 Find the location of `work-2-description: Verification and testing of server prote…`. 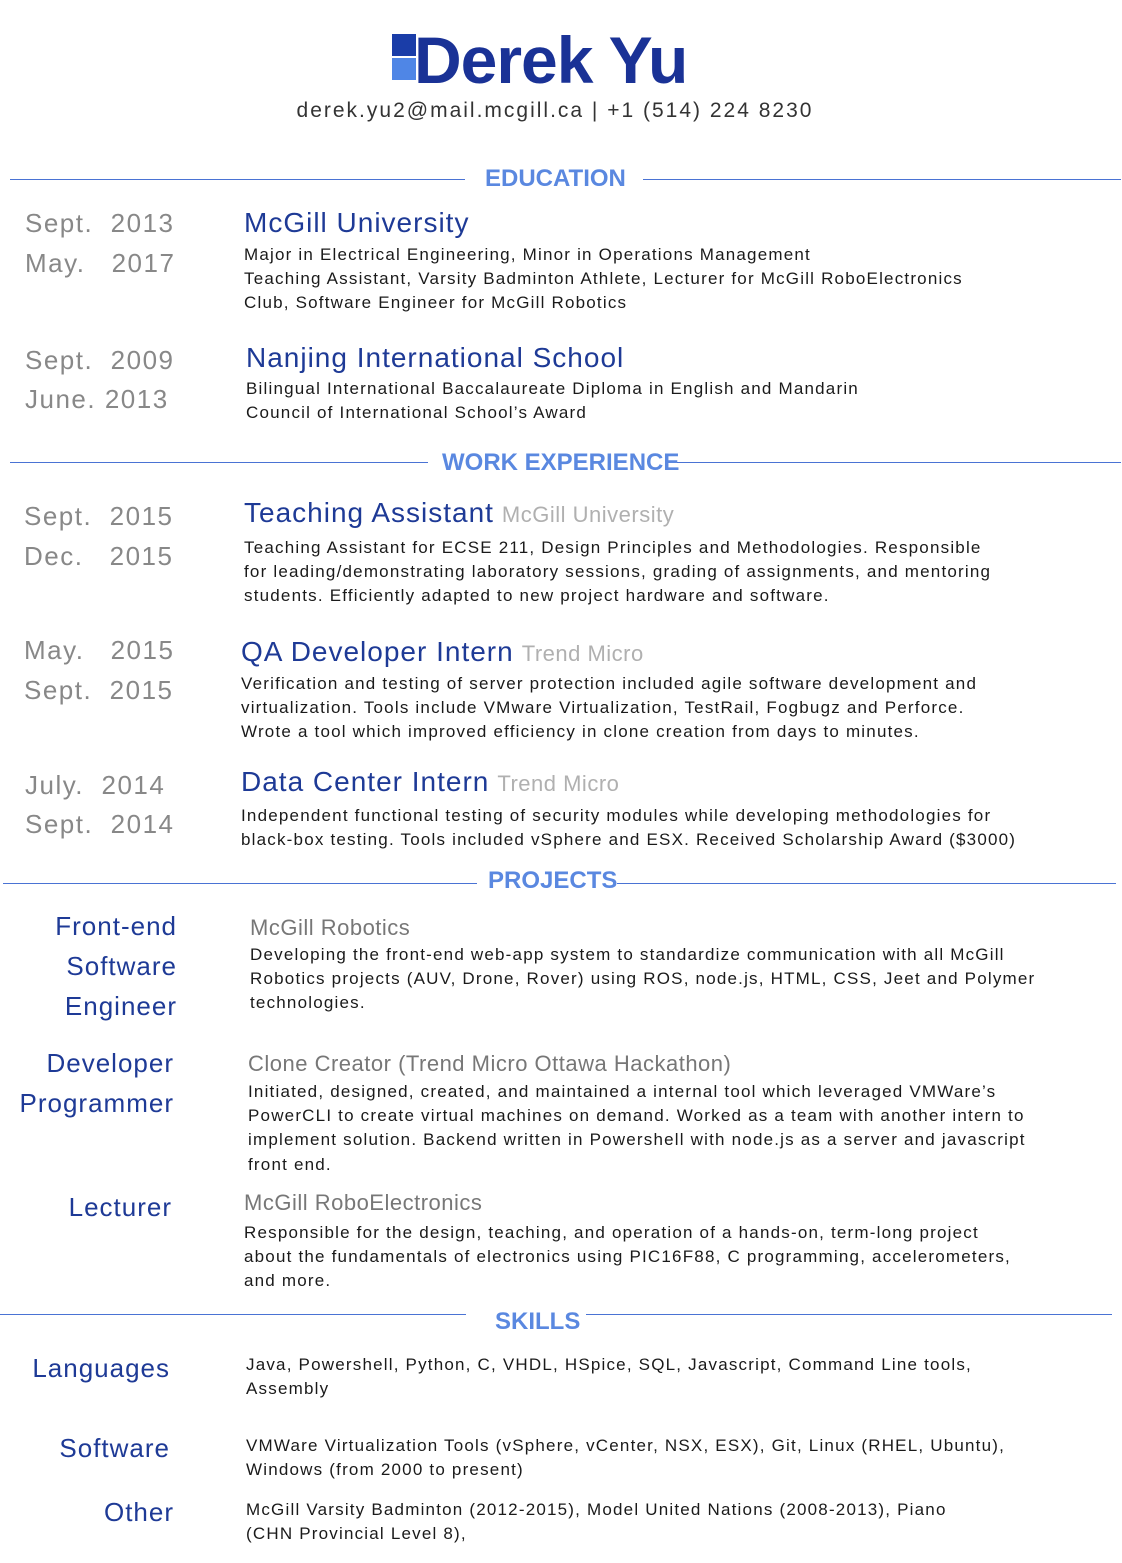

work-2-description: Verification and testing of server prote… is located at coordinates (609, 708).